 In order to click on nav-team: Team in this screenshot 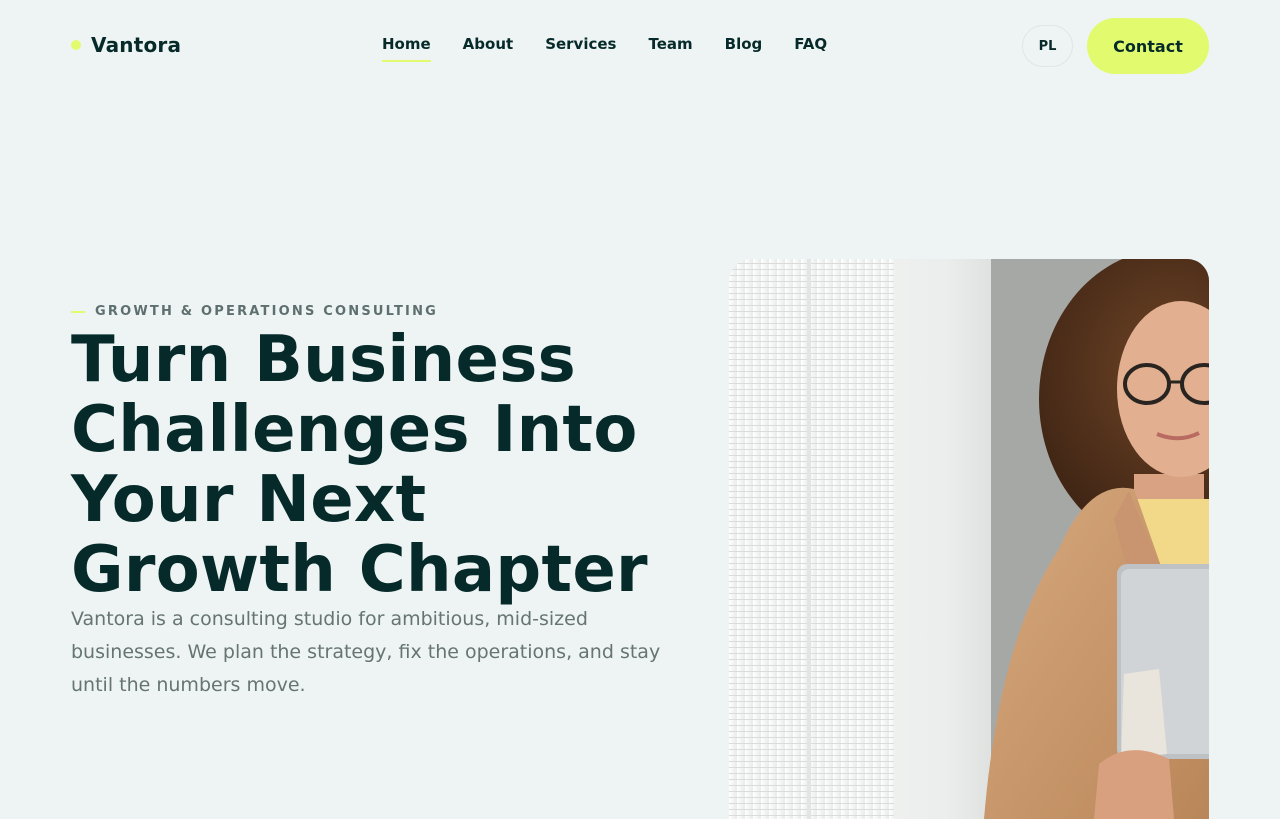, I will do `click(670, 48)`.